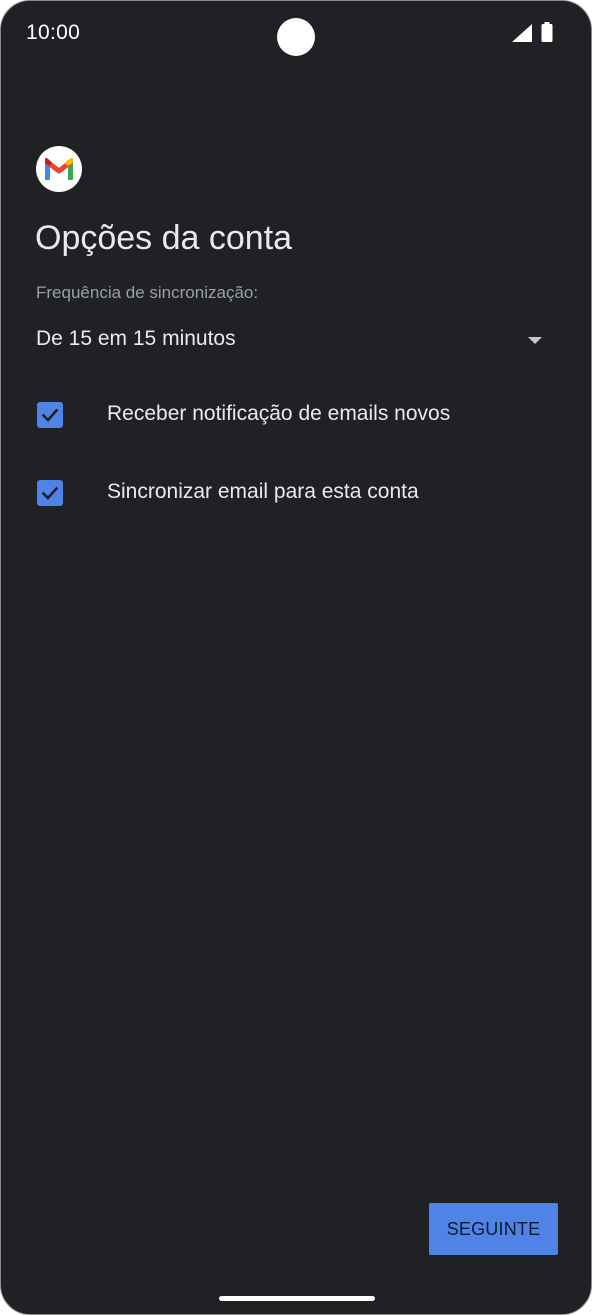  What do you see at coordinates (164, 238) in the screenshot?
I see `page-title: Opções da conta` at bounding box center [164, 238].